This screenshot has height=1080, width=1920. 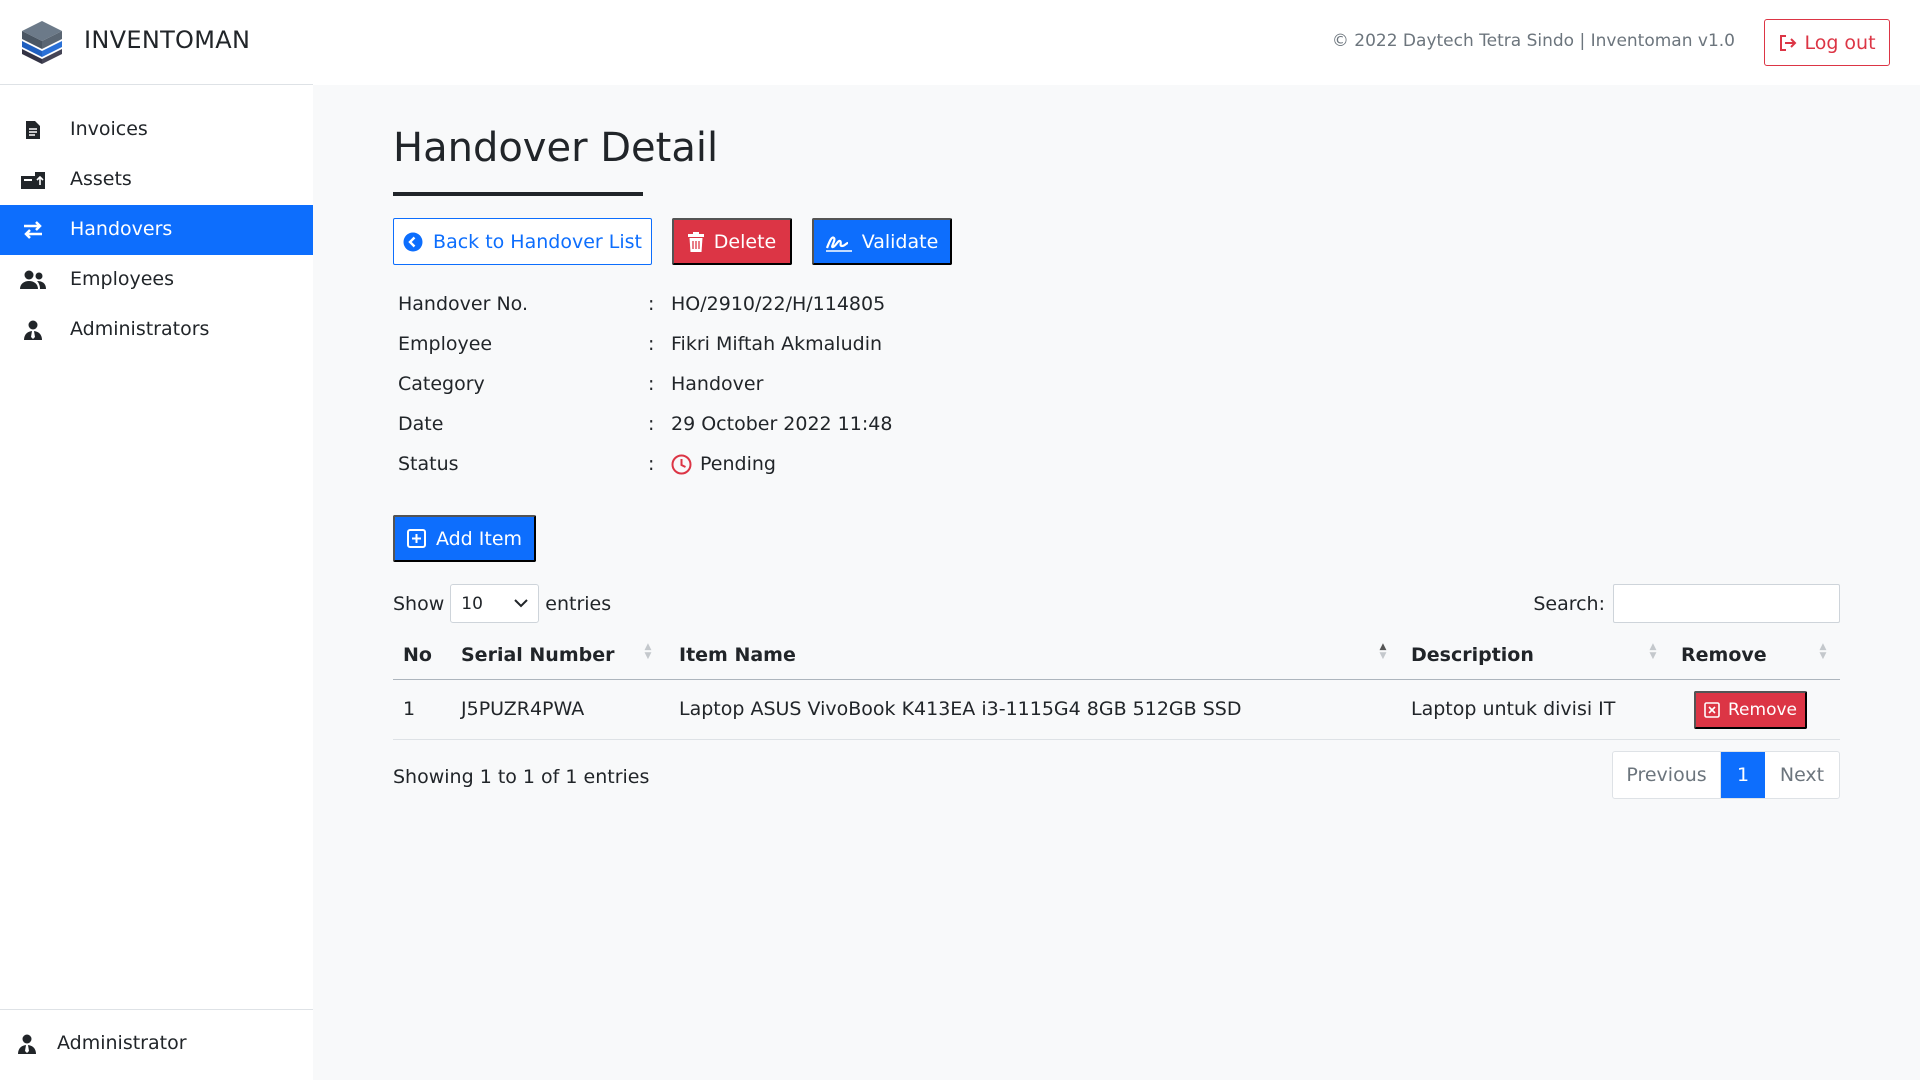 What do you see at coordinates (33, 130) in the screenshot?
I see `invoice-icon` at bounding box center [33, 130].